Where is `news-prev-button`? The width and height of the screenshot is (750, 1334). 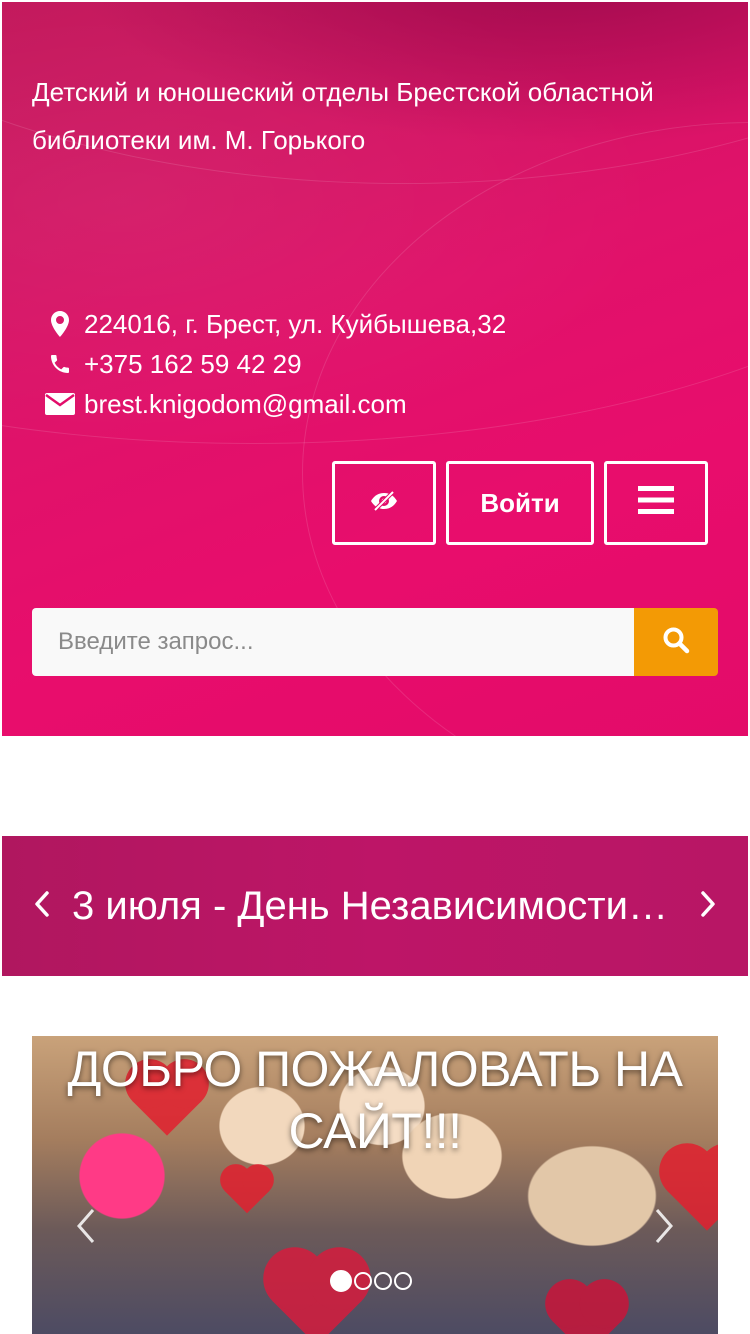
news-prev-button is located at coordinates (42, 906).